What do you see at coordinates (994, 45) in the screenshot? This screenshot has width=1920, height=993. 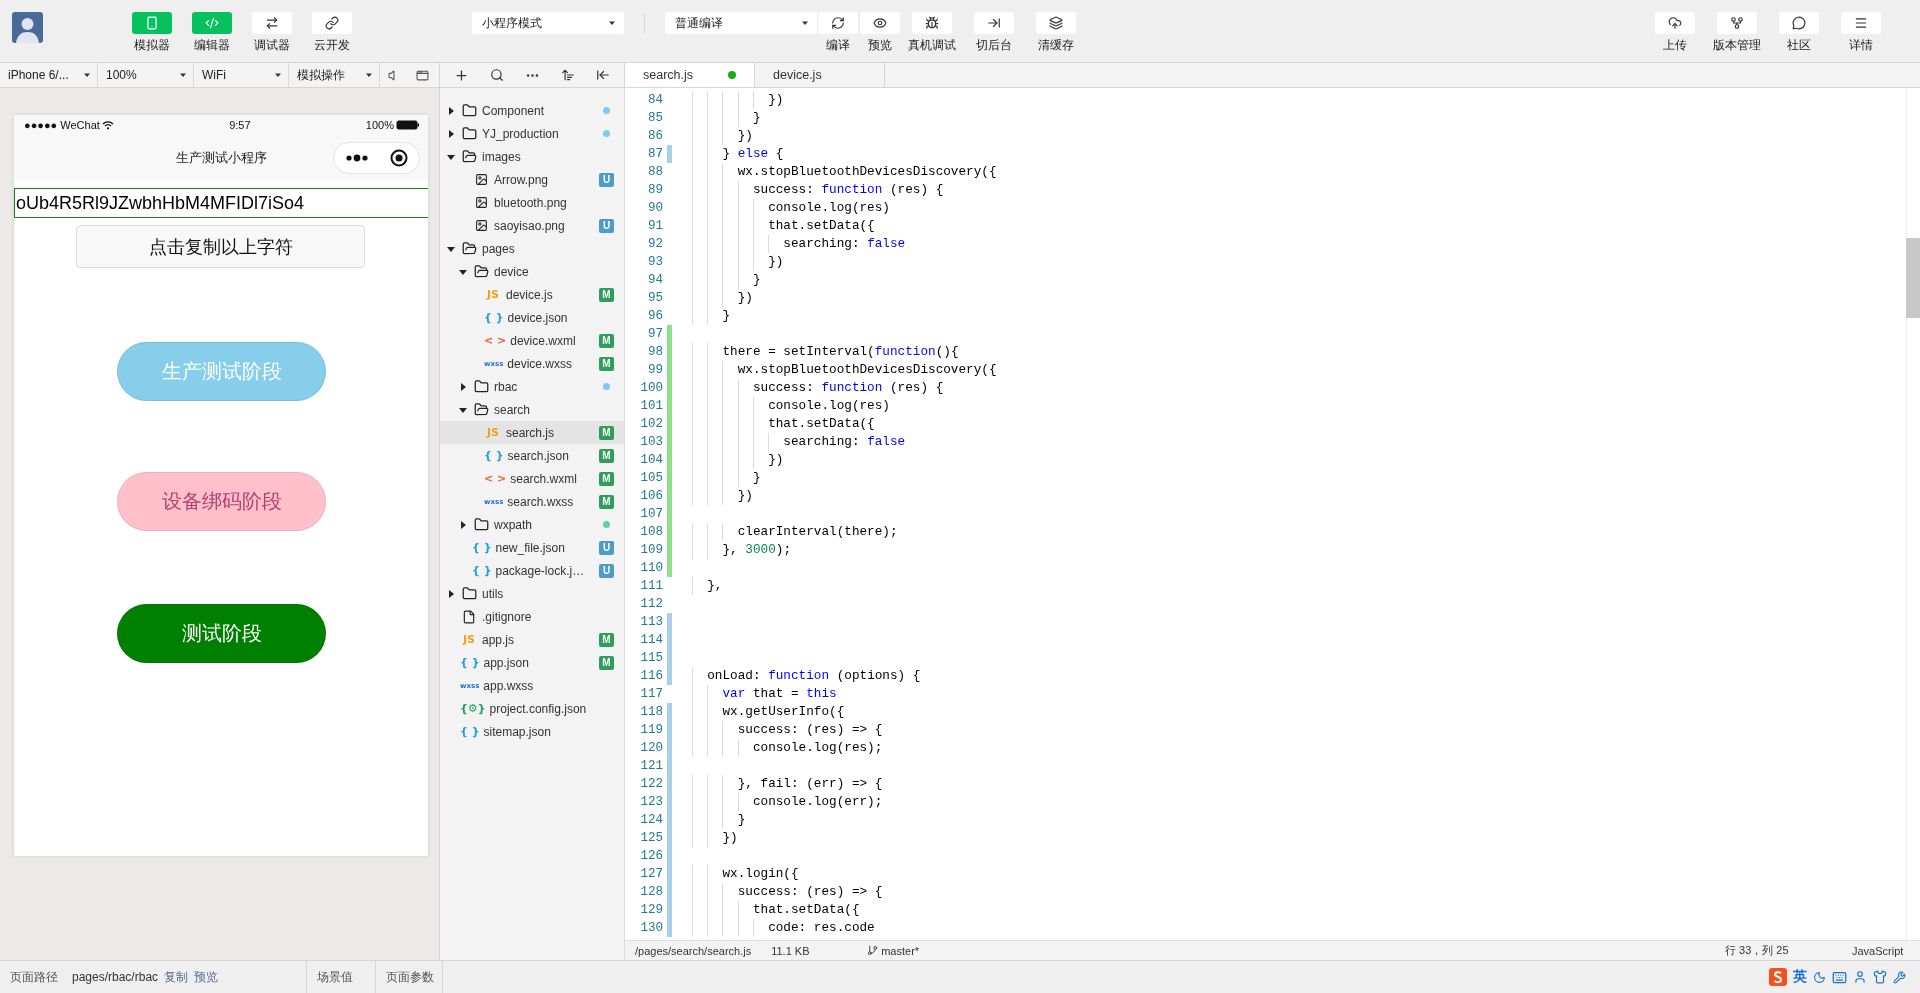 I see `toolbar-label: 切后台` at bounding box center [994, 45].